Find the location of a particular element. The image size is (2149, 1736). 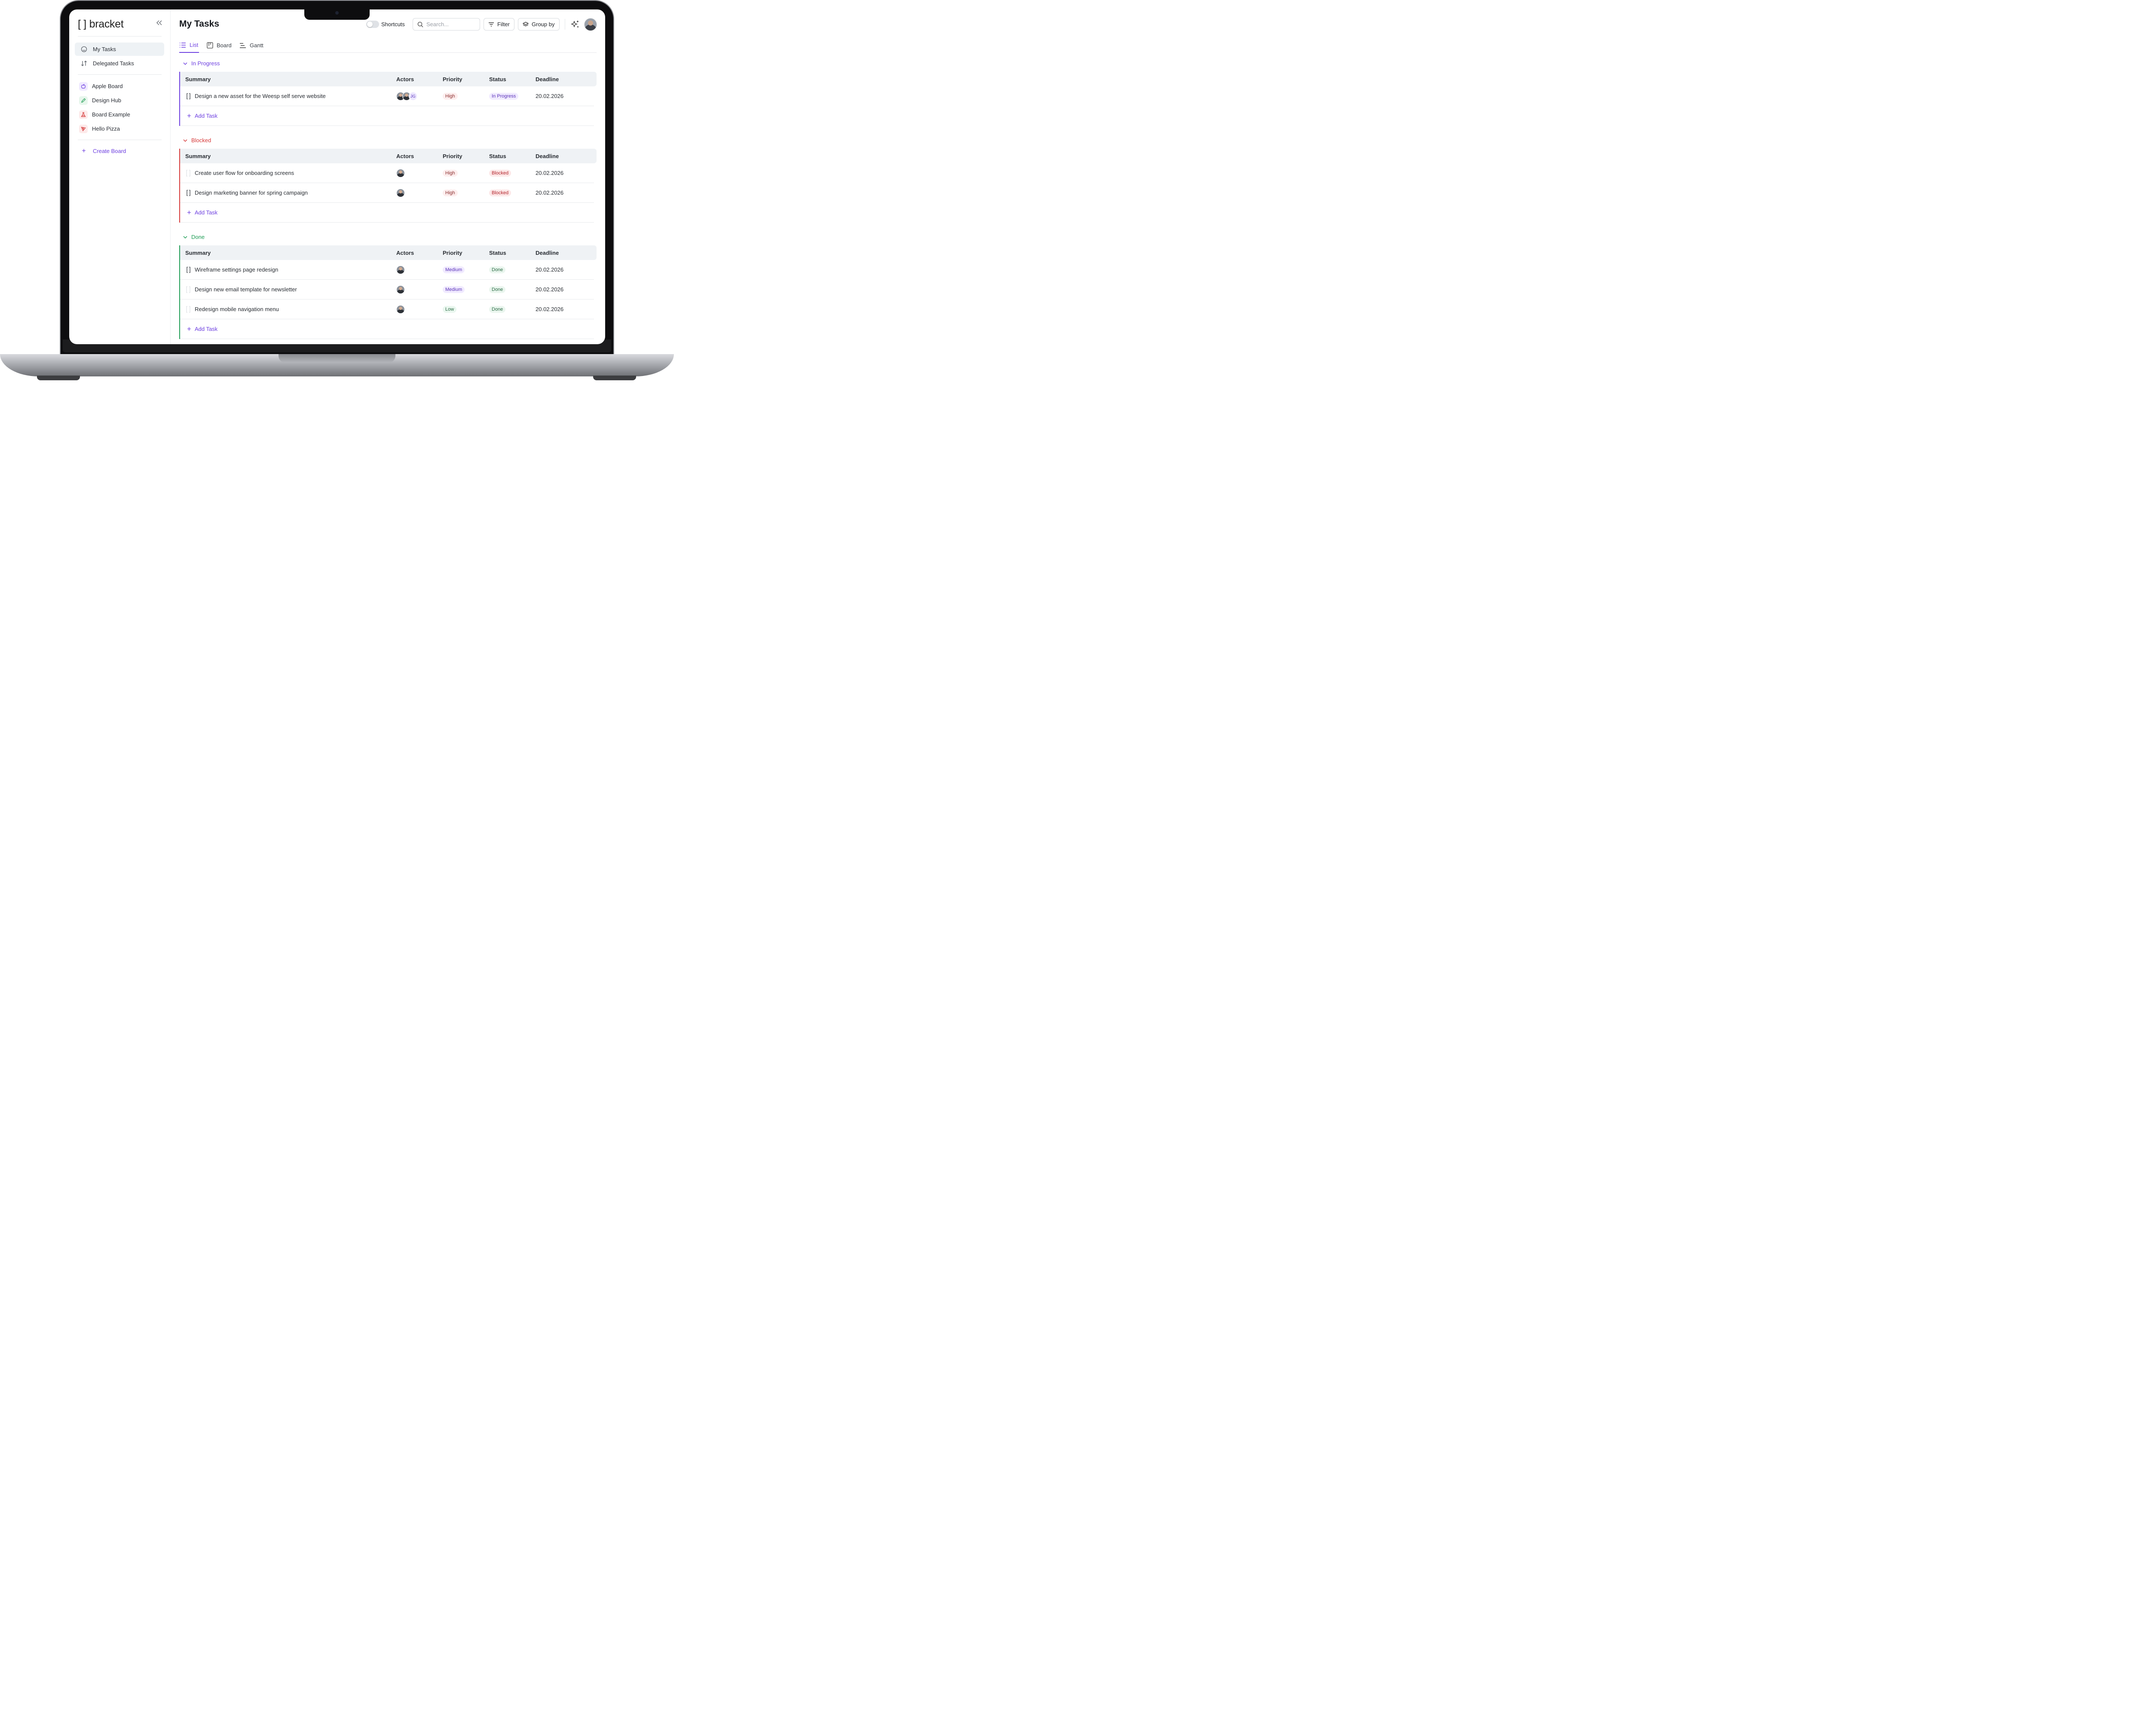

tab-gantt: Gantt is located at coordinates (251, 45).